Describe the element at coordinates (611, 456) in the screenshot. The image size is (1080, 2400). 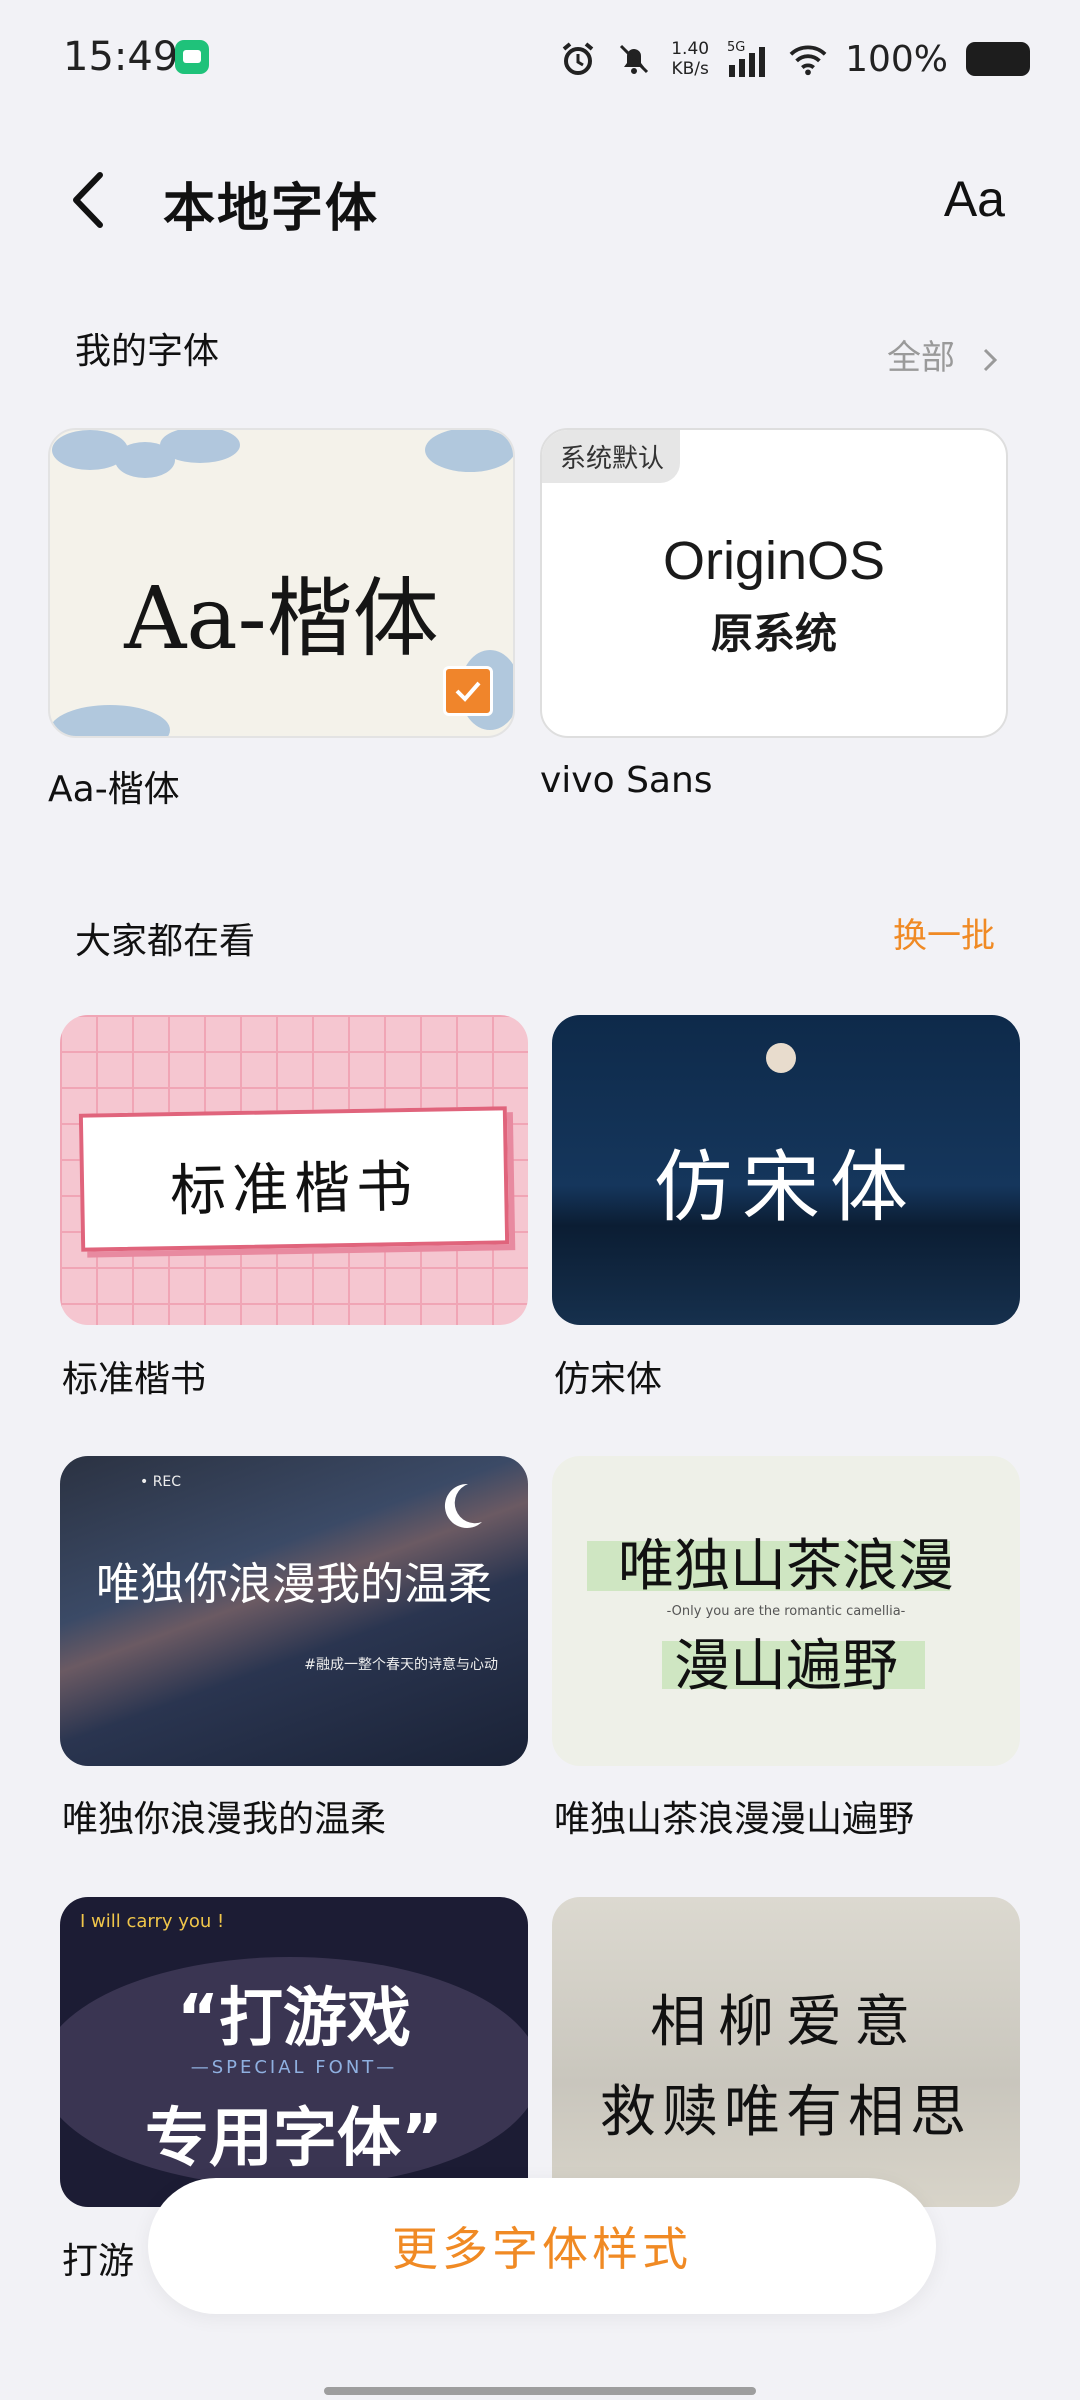
I see `system-default-badge: 系统默认` at that location.